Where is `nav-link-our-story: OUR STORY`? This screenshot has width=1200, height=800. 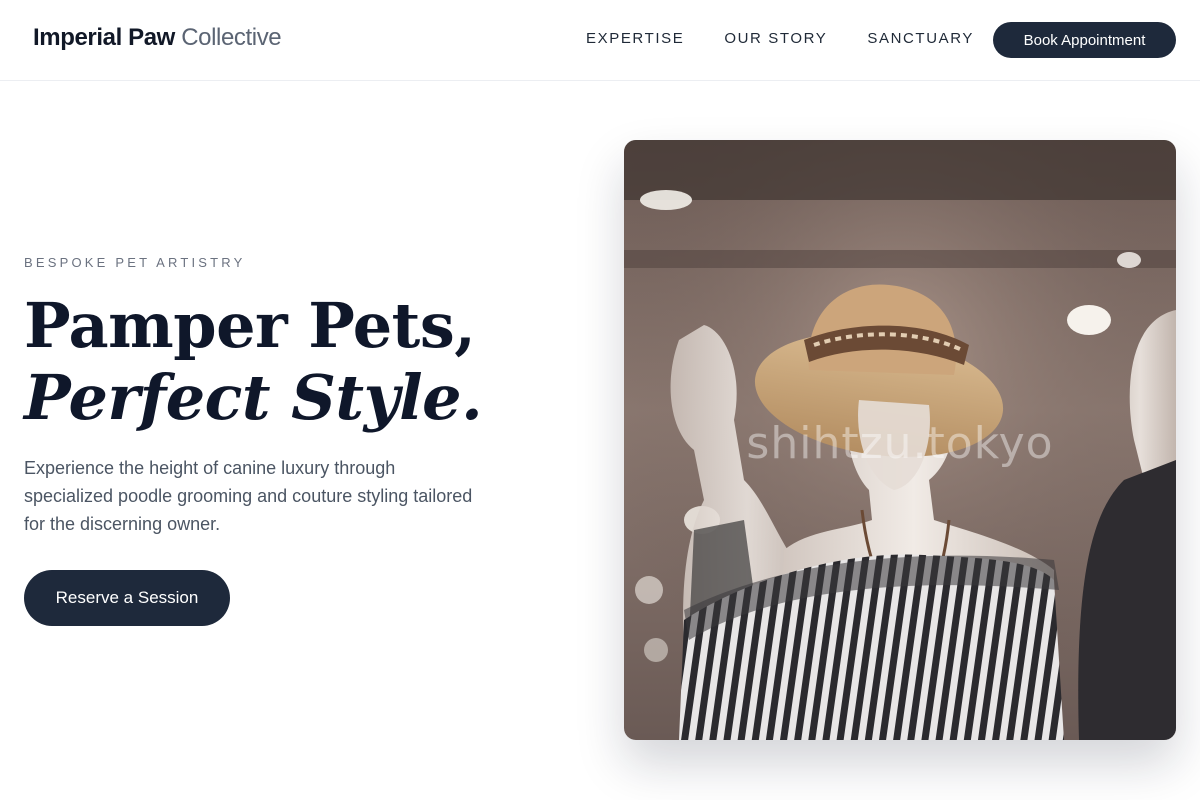 nav-link-our-story: OUR STORY is located at coordinates (775, 38).